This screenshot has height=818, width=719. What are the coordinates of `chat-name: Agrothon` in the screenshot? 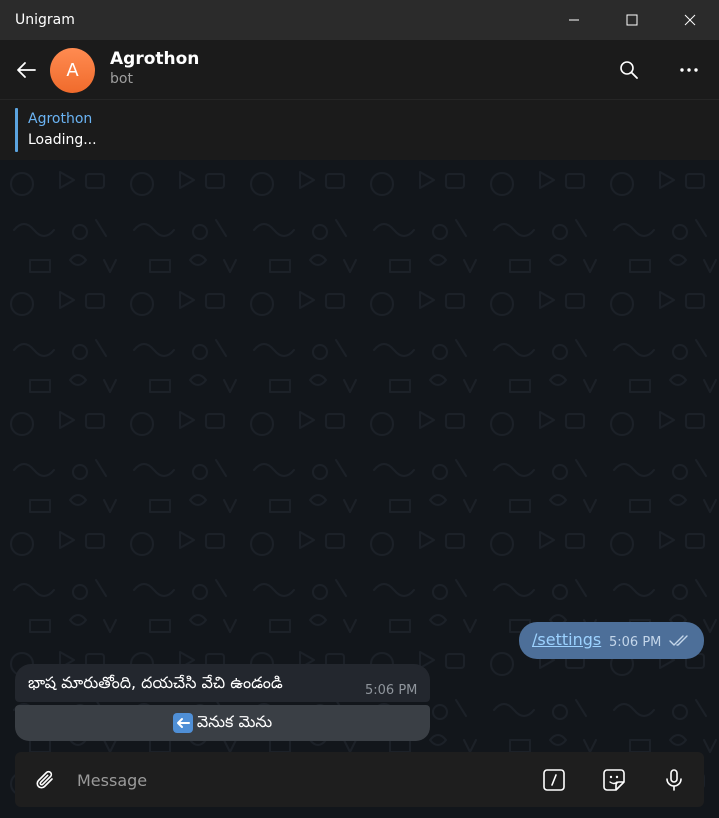 It's located at (154, 59).